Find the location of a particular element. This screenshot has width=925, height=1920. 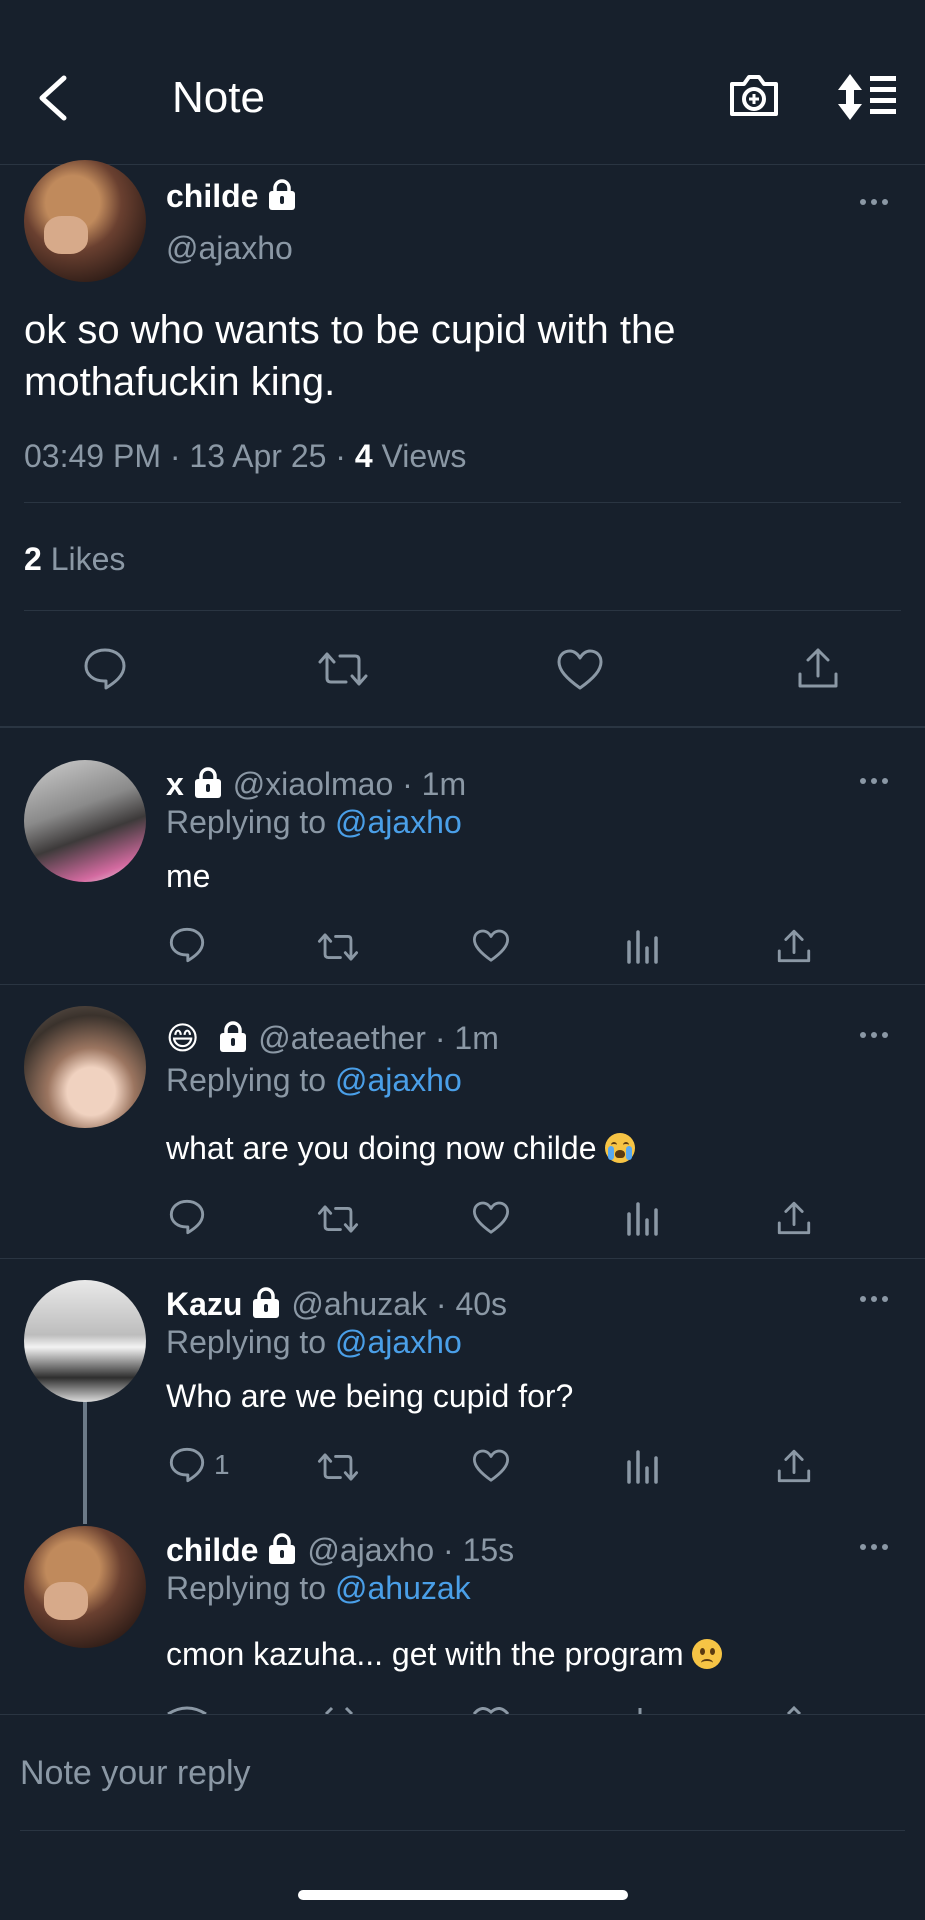

reply-text: me is located at coordinates (188, 876).